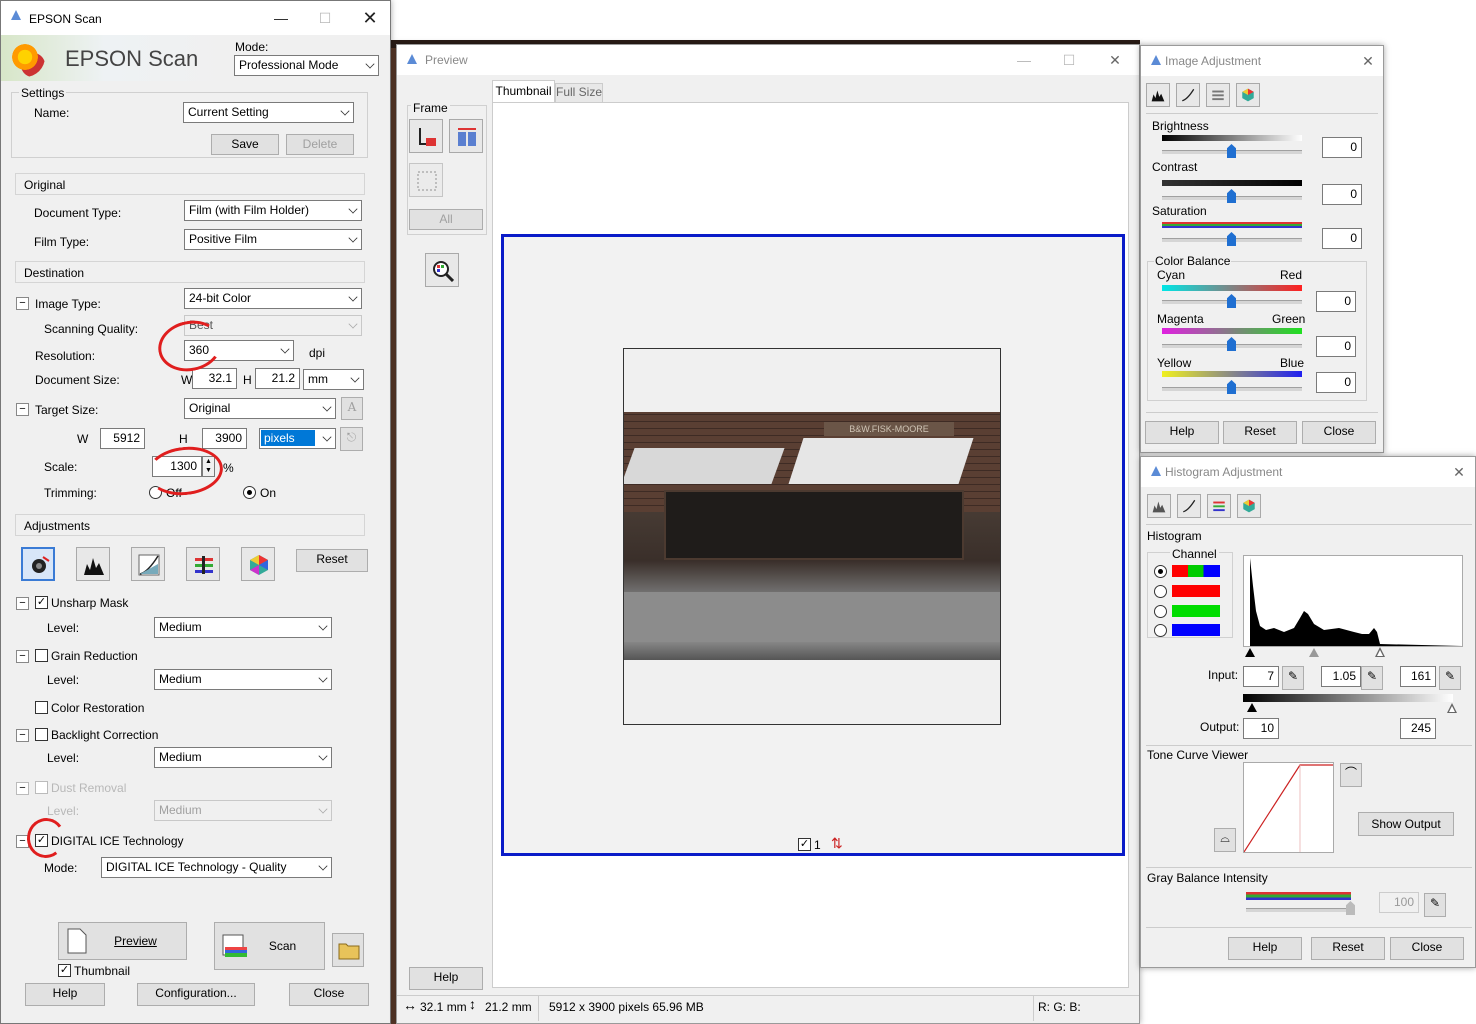 The width and height of the screenshot is (1476, 1024). I want to click on frame-rotate-icon, so click(466, 136).